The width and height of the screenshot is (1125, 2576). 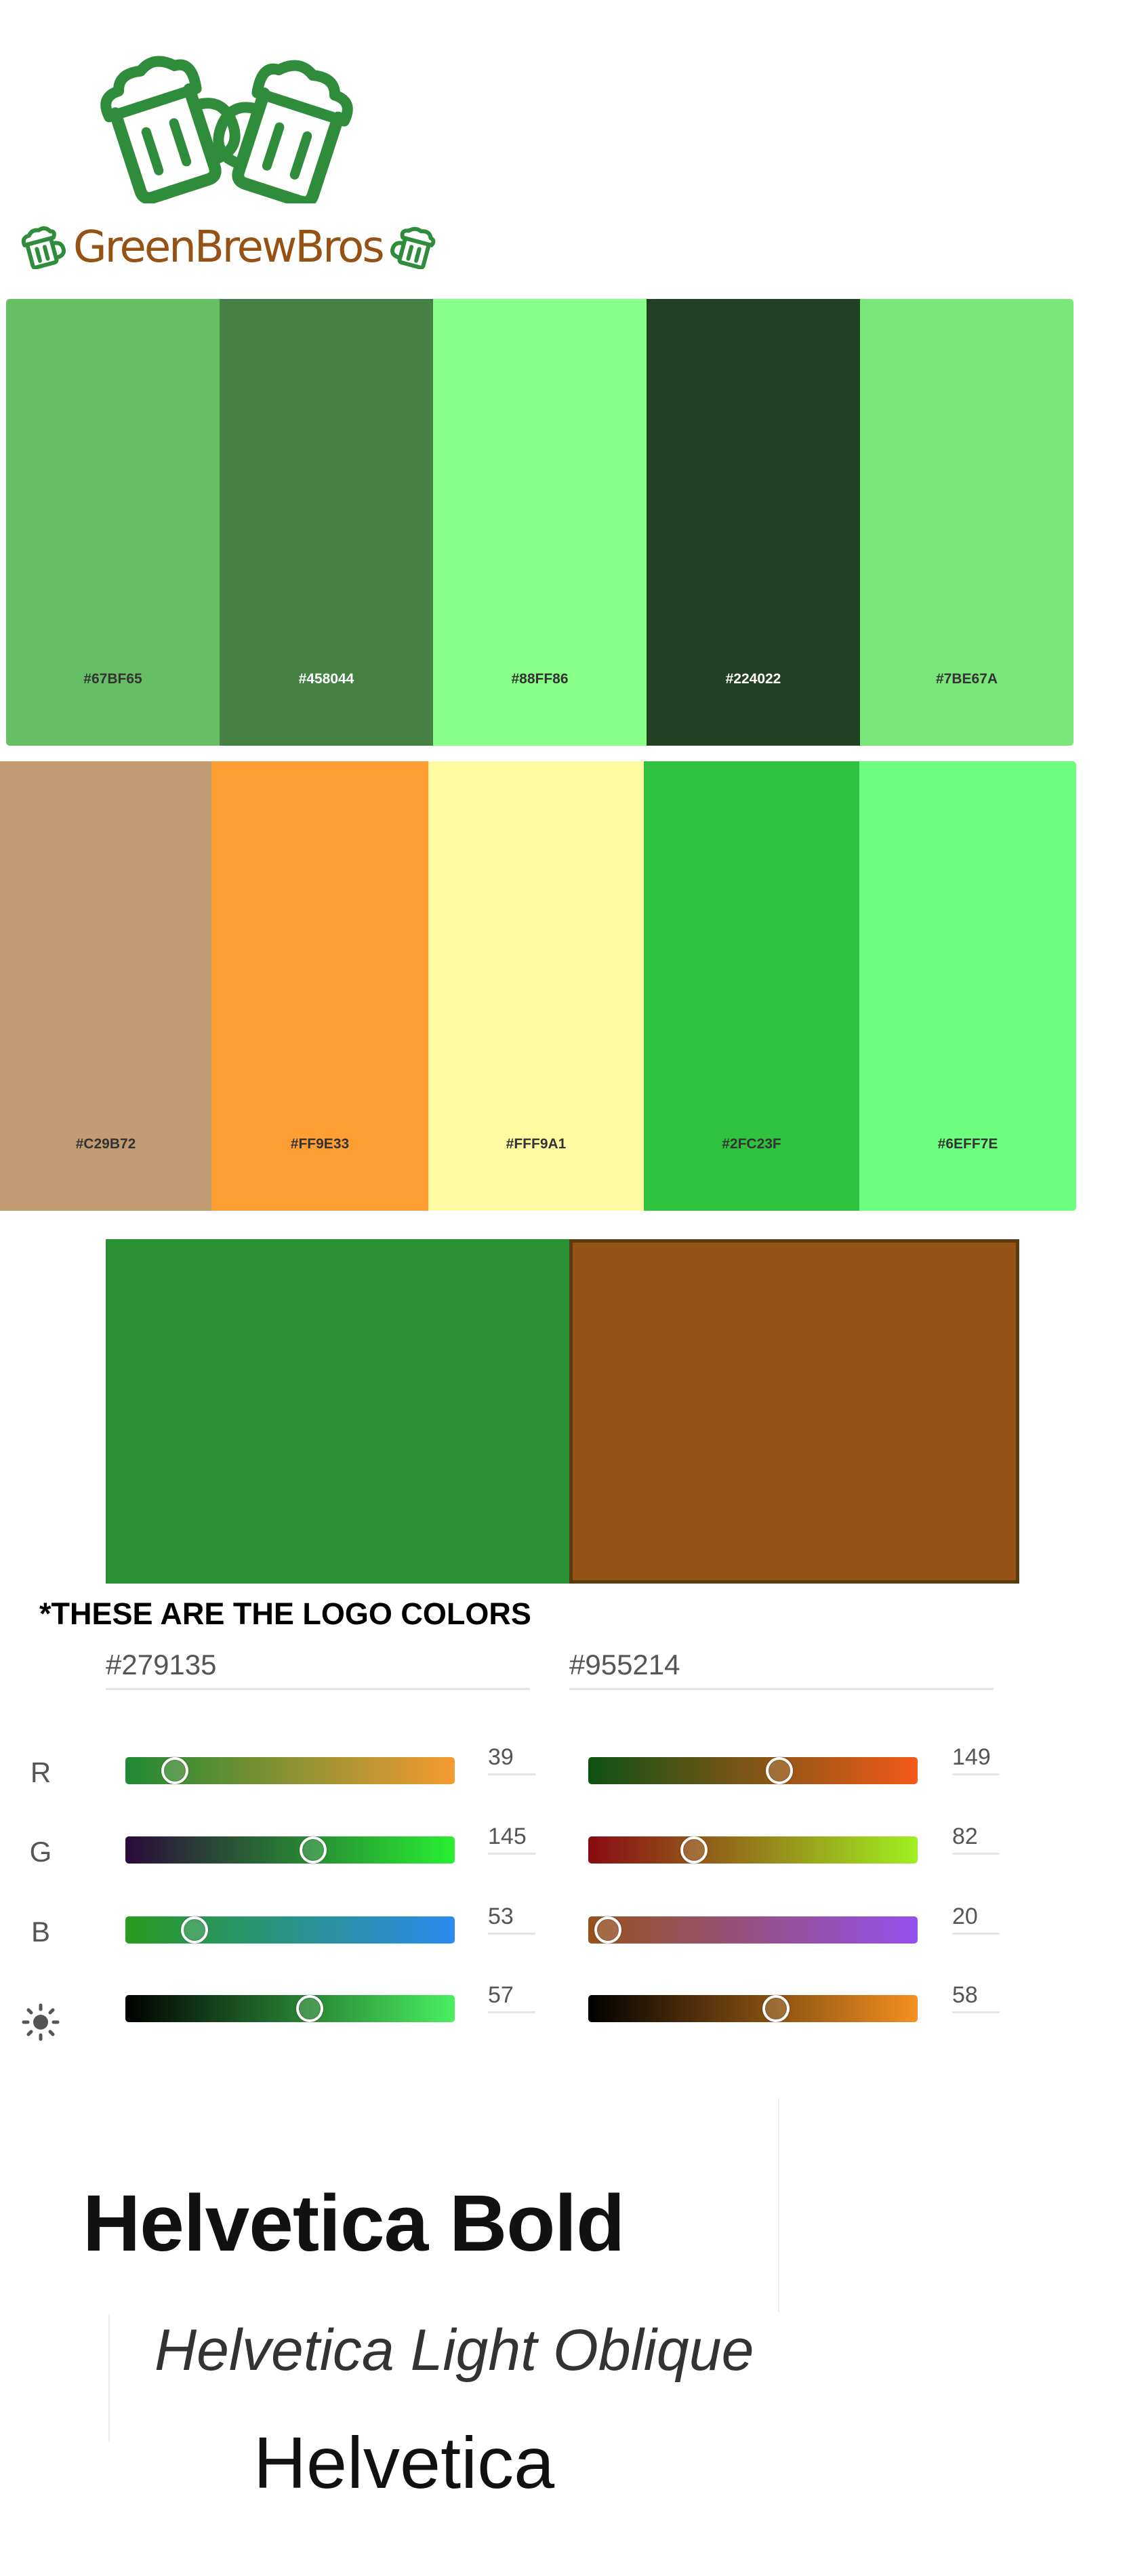 What do you see at coordinates (109, 2378) in the screenshot?
I see `font-sample-divider` at bounding box center [109, 2378].